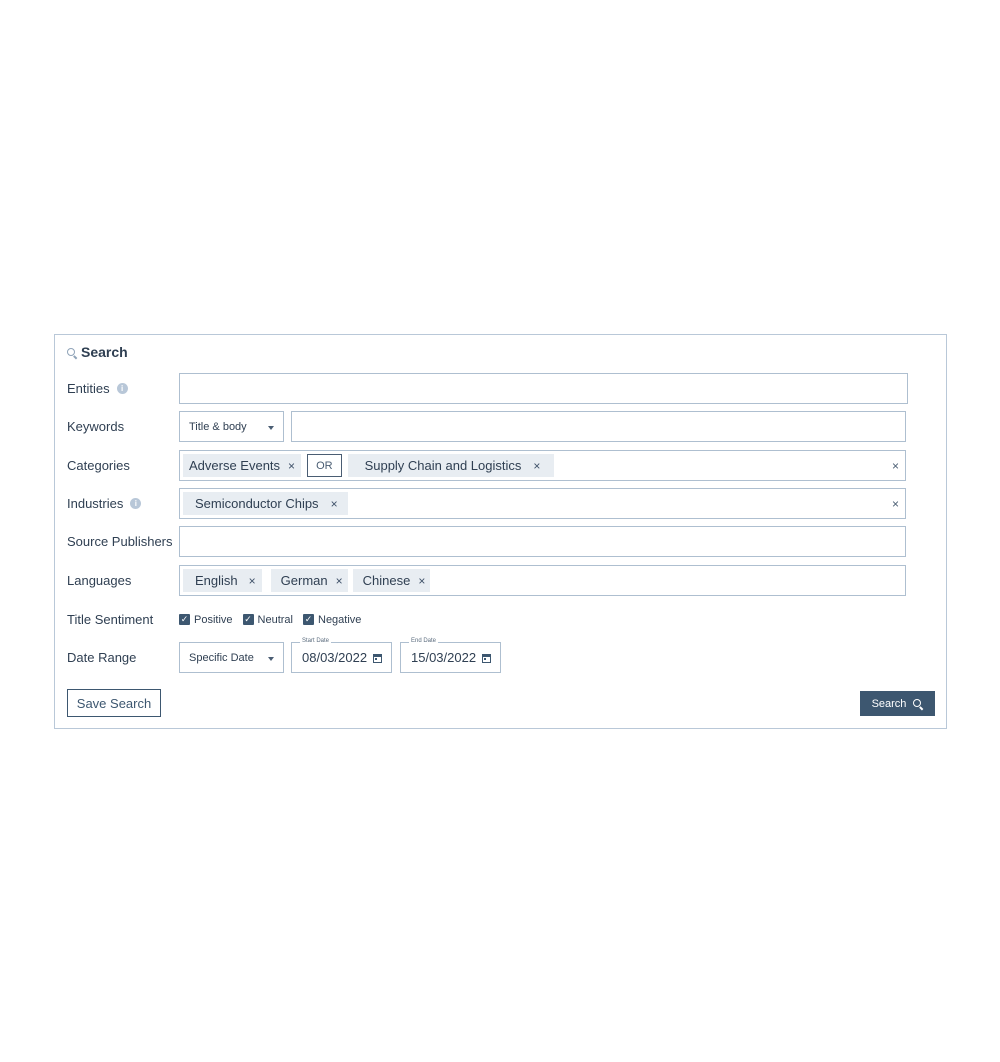  Describe the element at coordinates (242, 465) in the screenshot. I see `category-chip: Adverse Events ×` at that location.